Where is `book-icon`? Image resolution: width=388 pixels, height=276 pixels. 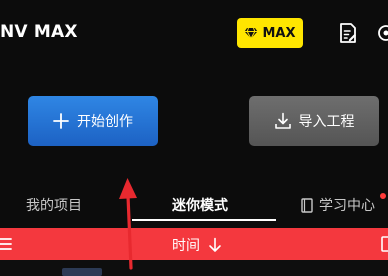 book-icon is located at coordinates (307, 205).